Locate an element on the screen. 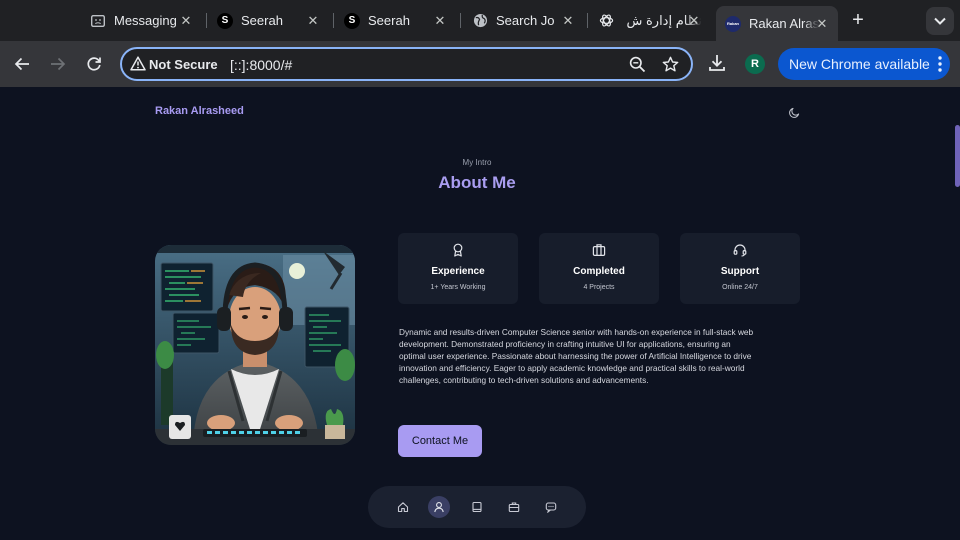 Image resolution: width=960 pixels, height=540 pixels. headset-icon is located at coordinates (740, 252).